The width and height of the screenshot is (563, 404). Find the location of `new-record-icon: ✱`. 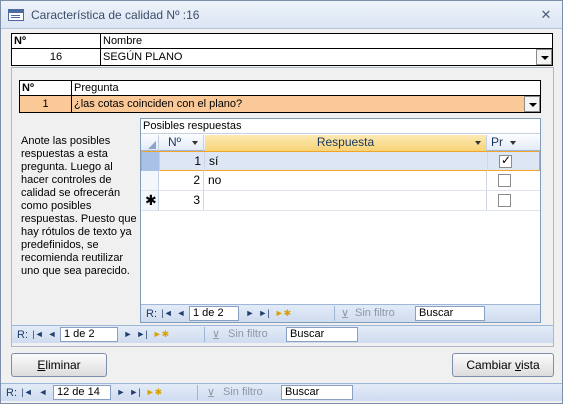

new-record-icon: ✱ is located at coordinates (151, 200).